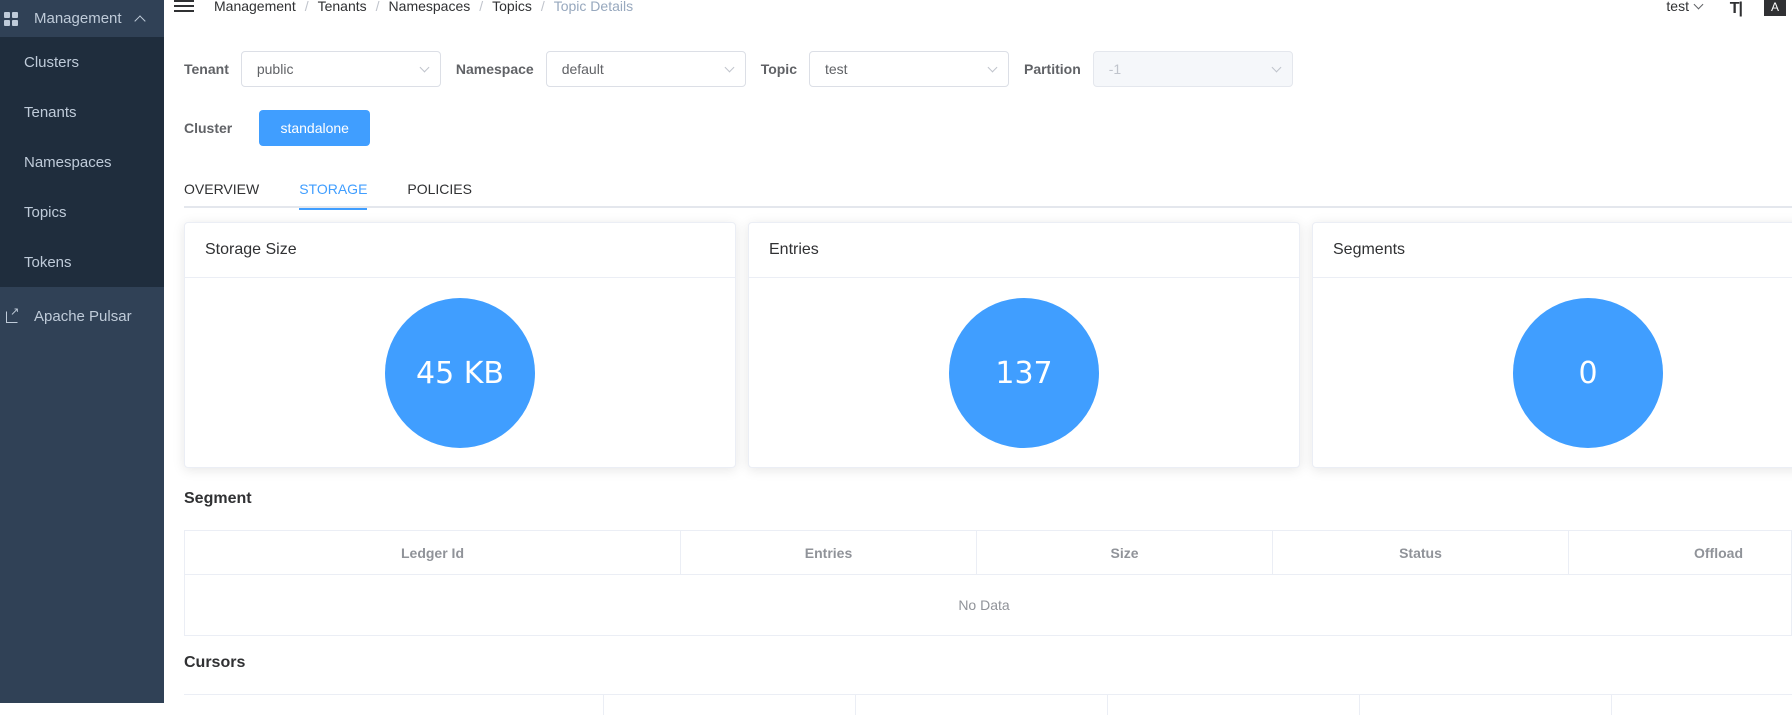 The image size is (1792, 715). What do you see at coordinates (52, 62) in the screenshot?
I see `sidebar-item-label: Clusters` at bounding box center [52, 62].